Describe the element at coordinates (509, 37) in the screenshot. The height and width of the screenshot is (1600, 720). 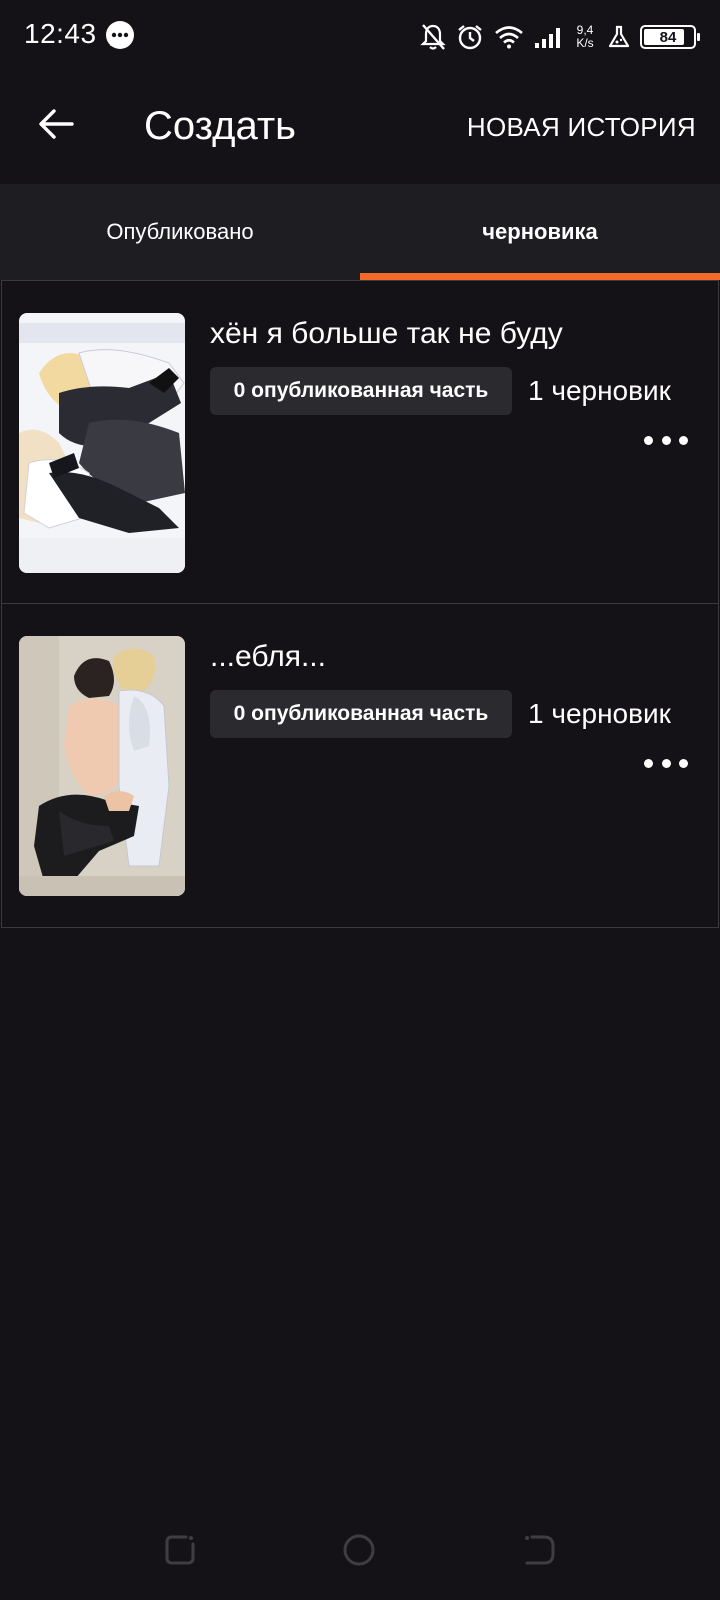
I see `wifi-icon` at that location.